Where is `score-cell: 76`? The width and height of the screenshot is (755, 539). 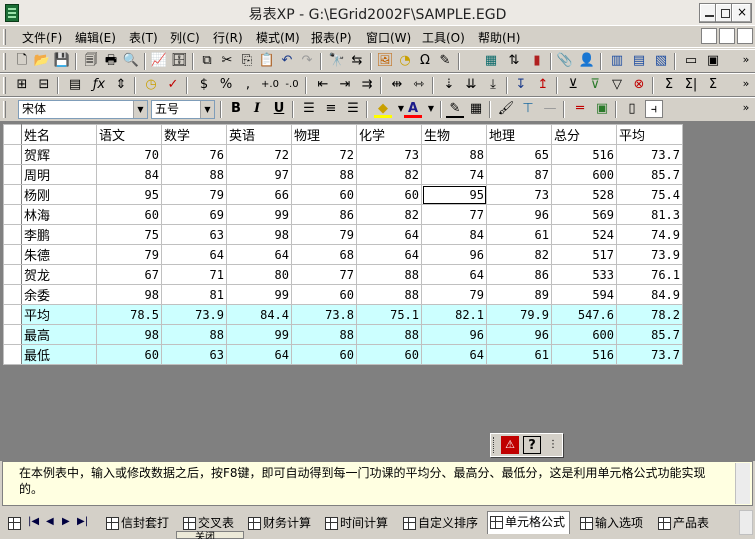 score-cell: 76 is located at coordinates (194, 154).